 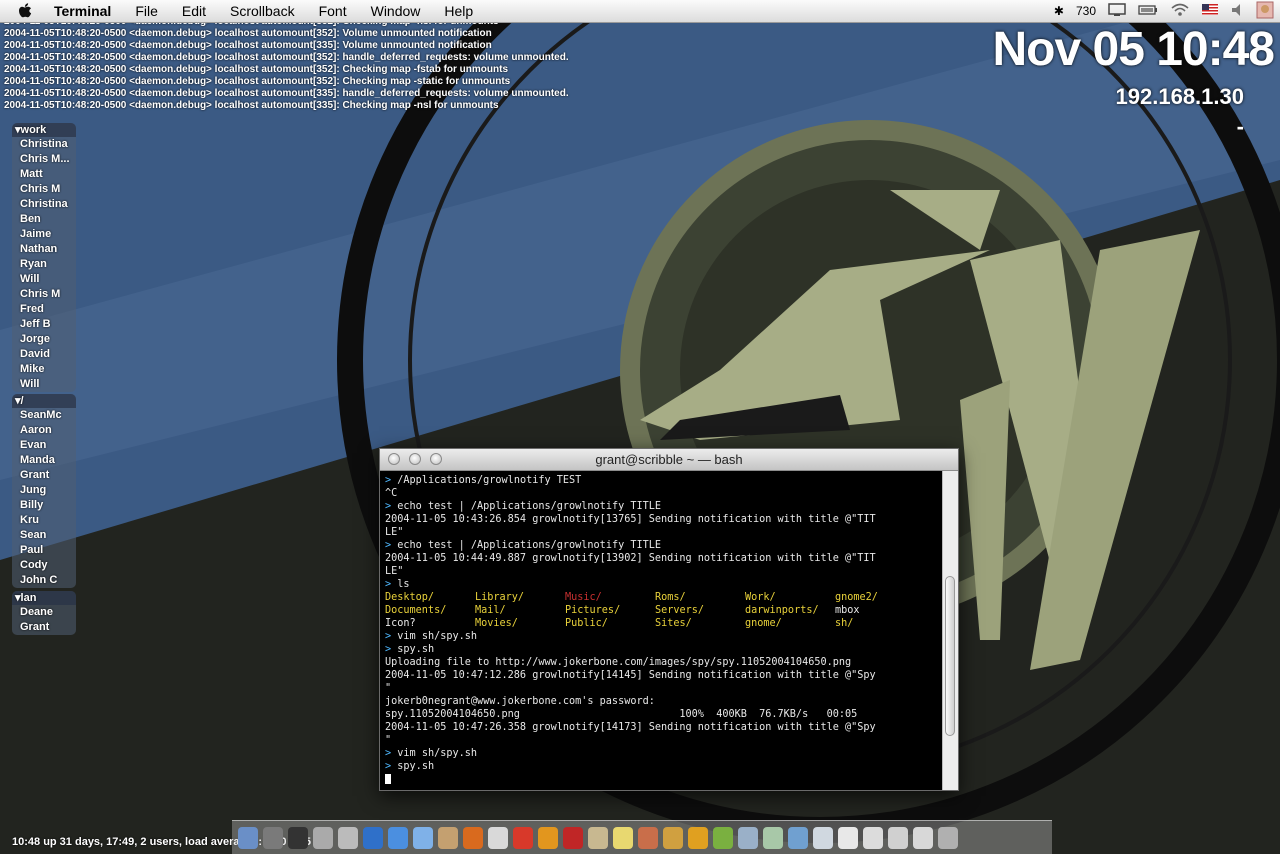 I want to click on terminal-icon, so click(x=273, y=837).